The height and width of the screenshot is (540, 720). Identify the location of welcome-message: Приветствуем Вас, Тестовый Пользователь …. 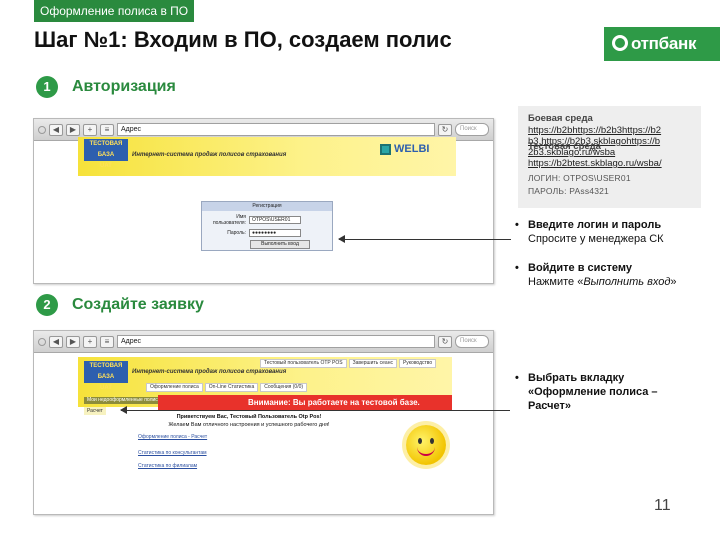
(249, 421).